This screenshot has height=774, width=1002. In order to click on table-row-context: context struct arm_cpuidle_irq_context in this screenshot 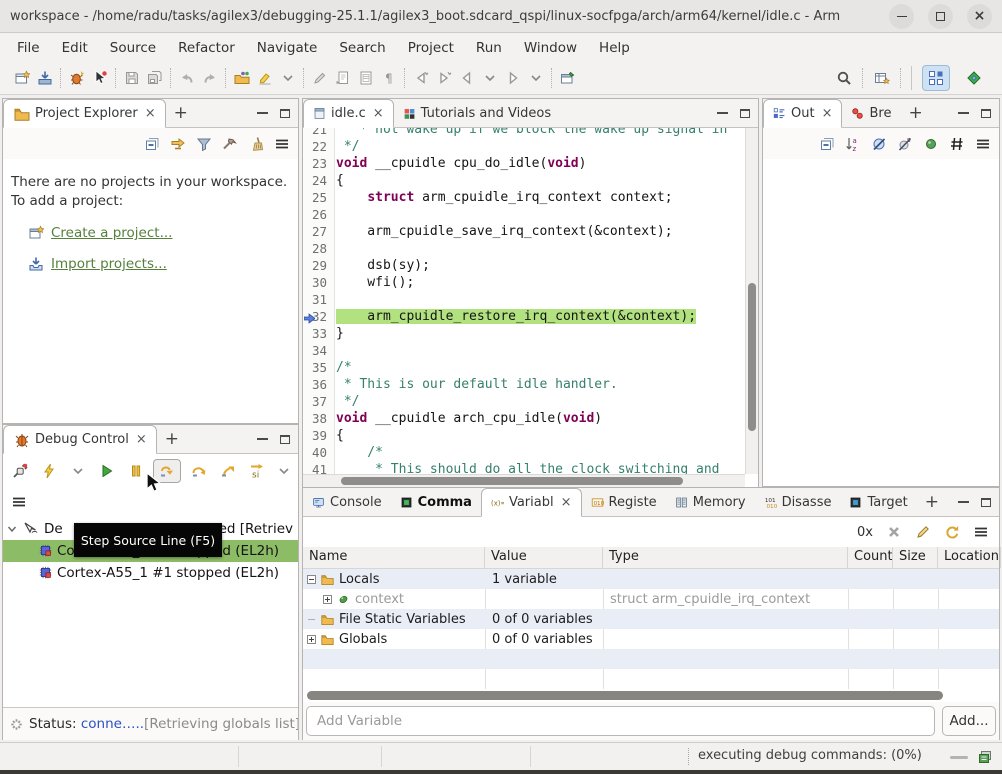, I will do `click(651, 599)`.